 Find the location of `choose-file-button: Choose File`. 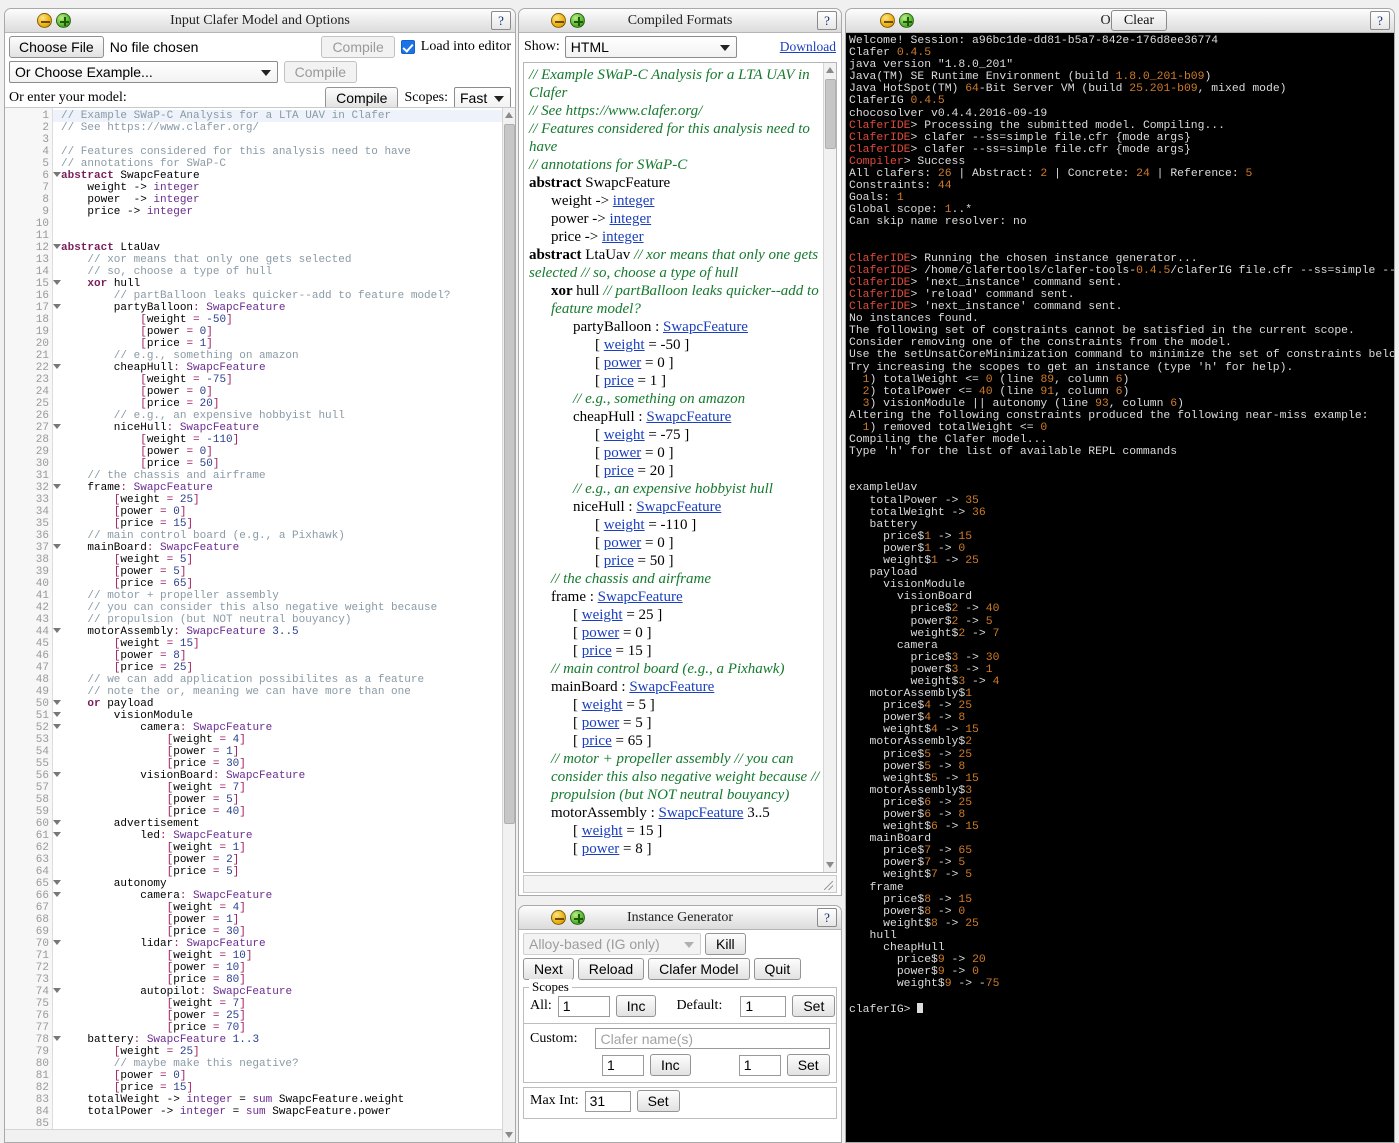

choose-file-button: Choose File is located at coordinates (56, 47).